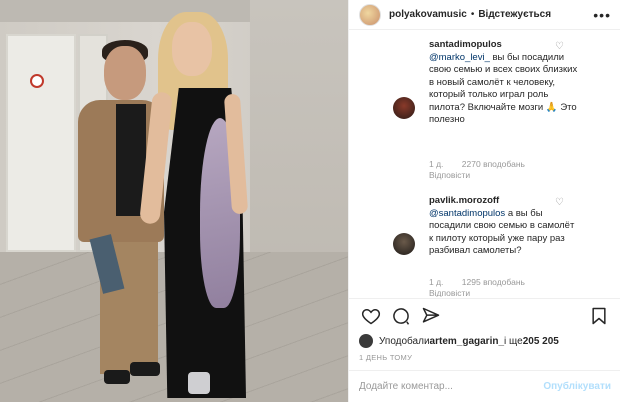 This screenshot has height=402, width=620. I want to click on heart-icon, so click(371, 316).